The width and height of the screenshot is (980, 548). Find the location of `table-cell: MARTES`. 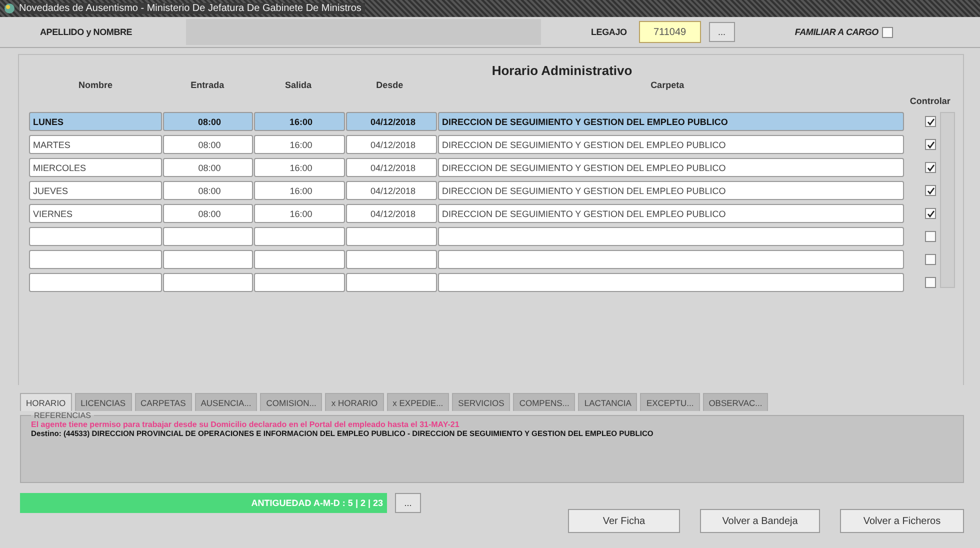

table-cell: MARTES is located at coordinates (95, 144).